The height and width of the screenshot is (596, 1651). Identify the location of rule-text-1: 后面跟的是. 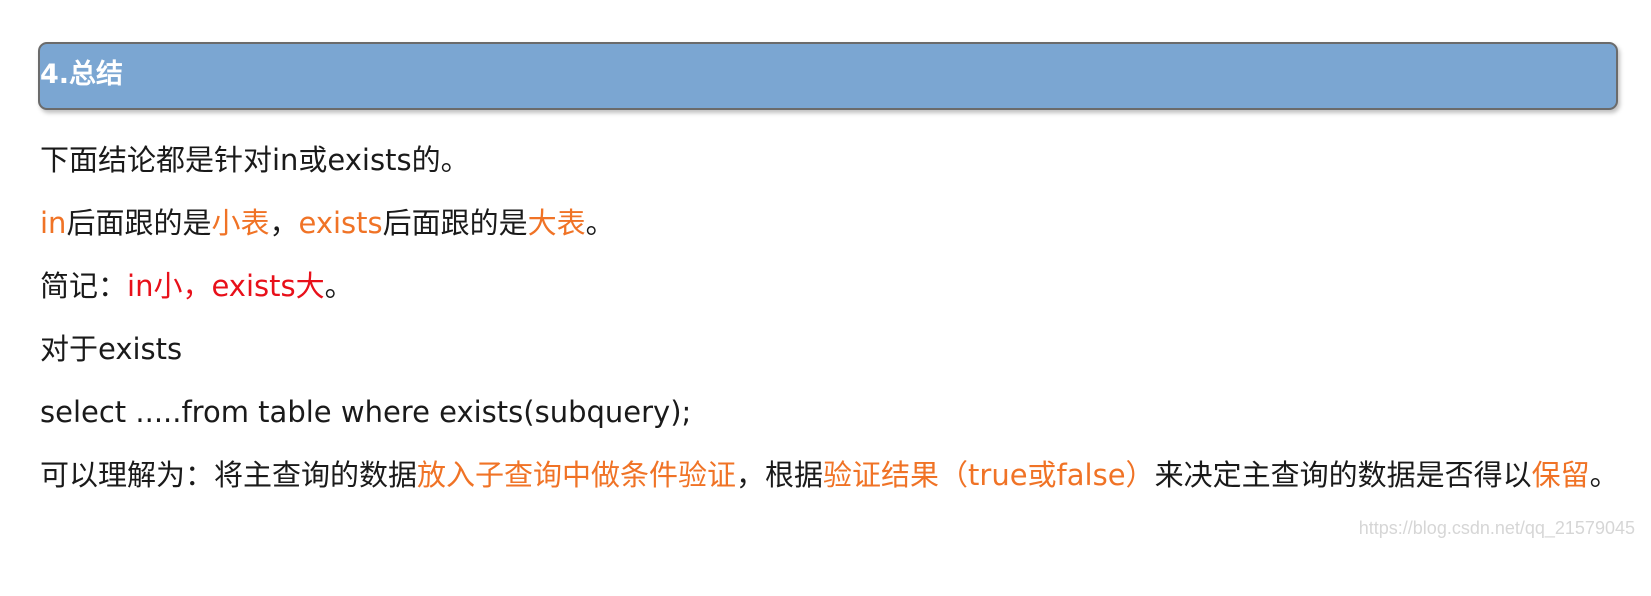
(139, 223).